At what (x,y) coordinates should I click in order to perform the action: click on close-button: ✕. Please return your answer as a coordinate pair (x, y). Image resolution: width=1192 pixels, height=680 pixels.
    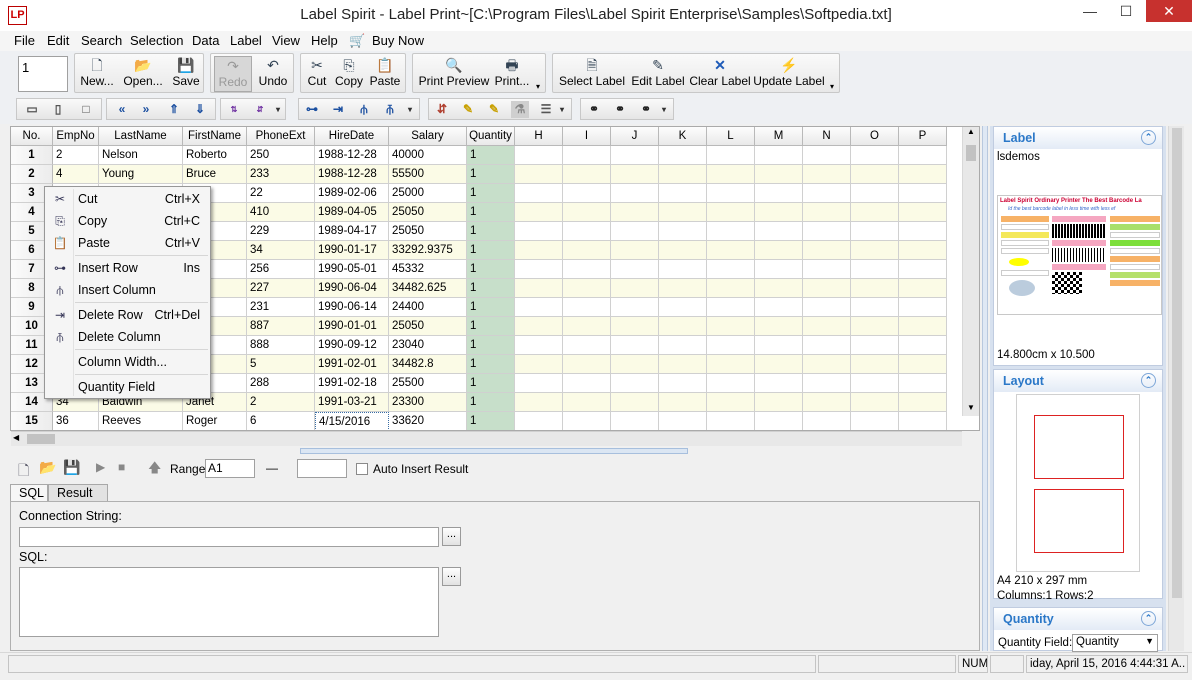
    Looking at the image, I should click on (1169, 11).